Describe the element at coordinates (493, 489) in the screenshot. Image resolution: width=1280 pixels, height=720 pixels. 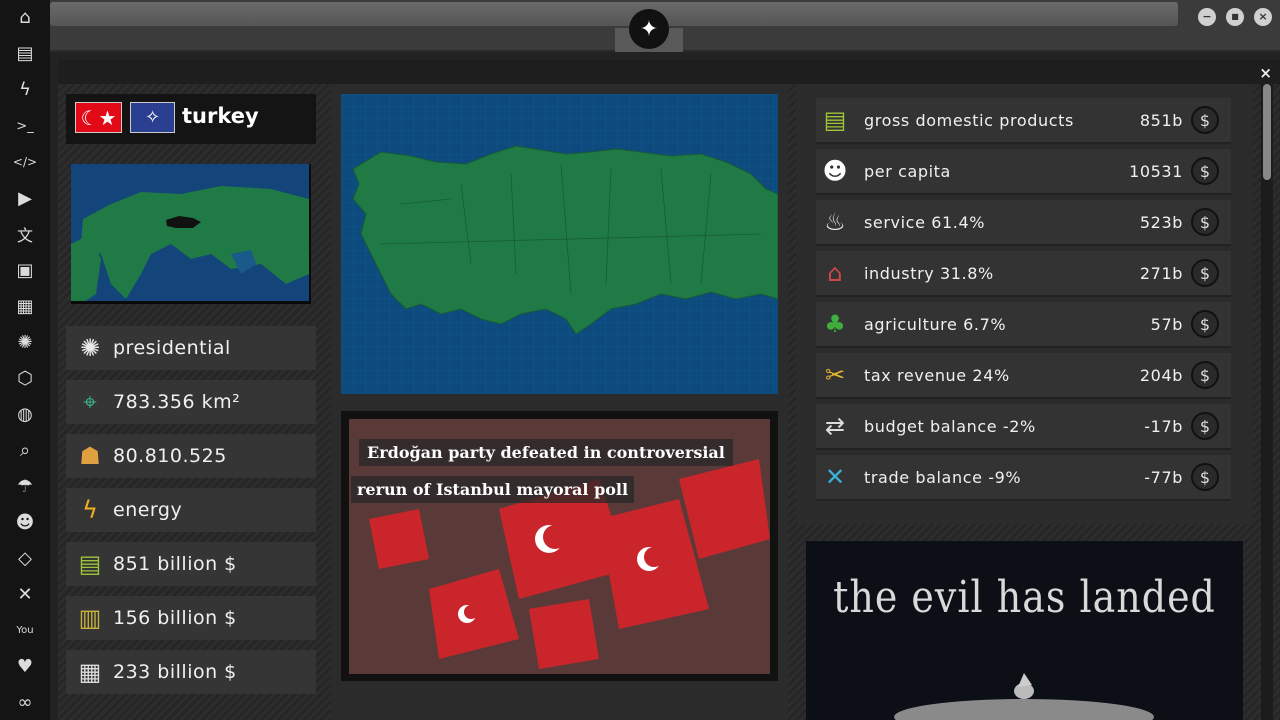
I see `news-headline-line2: rerun of Istanbul mayoral poll` at that location.